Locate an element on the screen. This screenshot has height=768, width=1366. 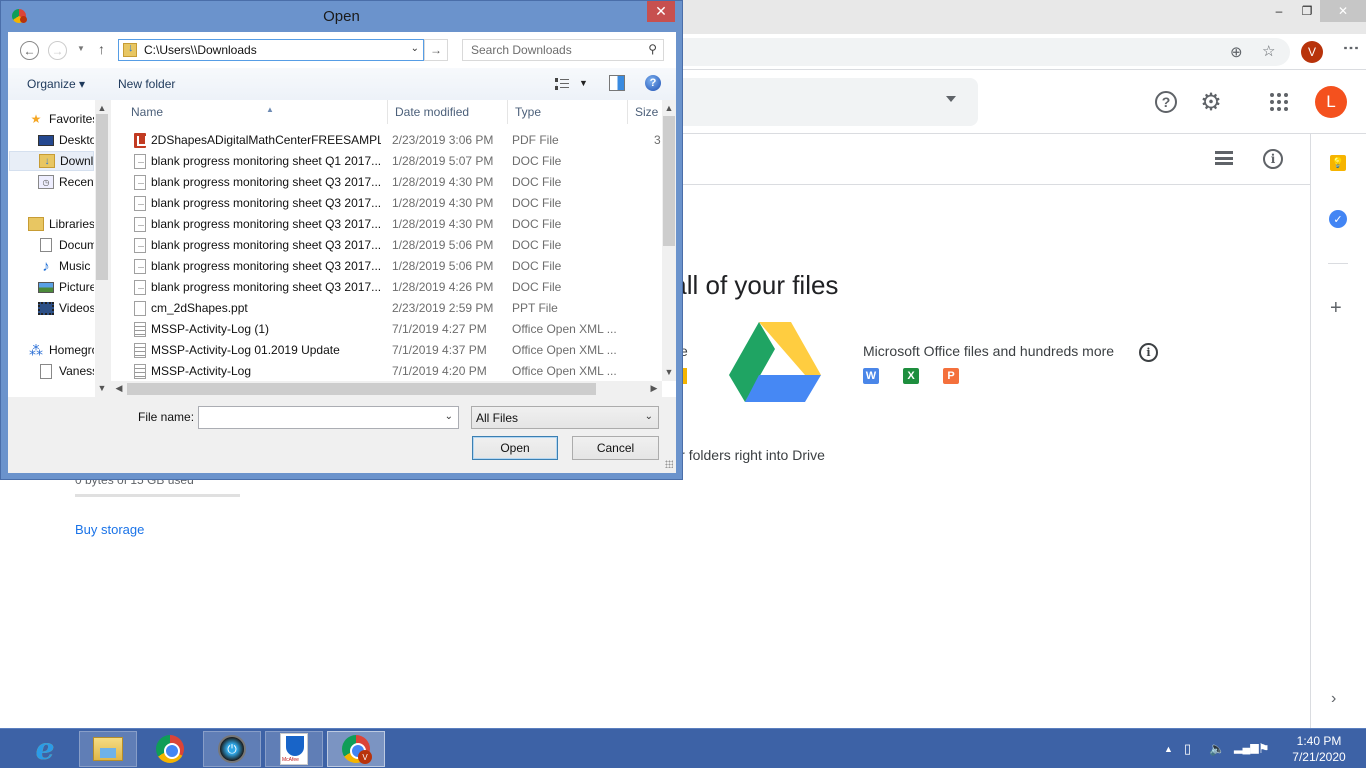
expand-panel-icon: › is located at coordinates (1333, 699).